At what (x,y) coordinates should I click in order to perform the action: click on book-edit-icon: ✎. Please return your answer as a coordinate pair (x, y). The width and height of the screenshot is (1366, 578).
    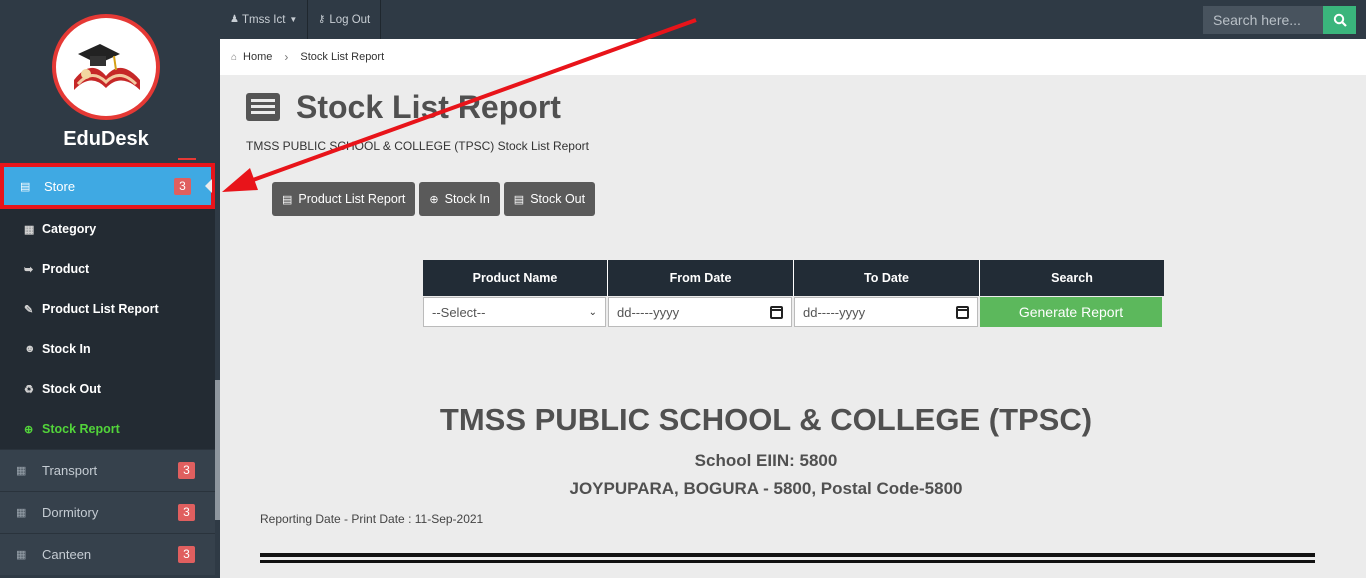
    Looking at the image, I should click on (29, 309).